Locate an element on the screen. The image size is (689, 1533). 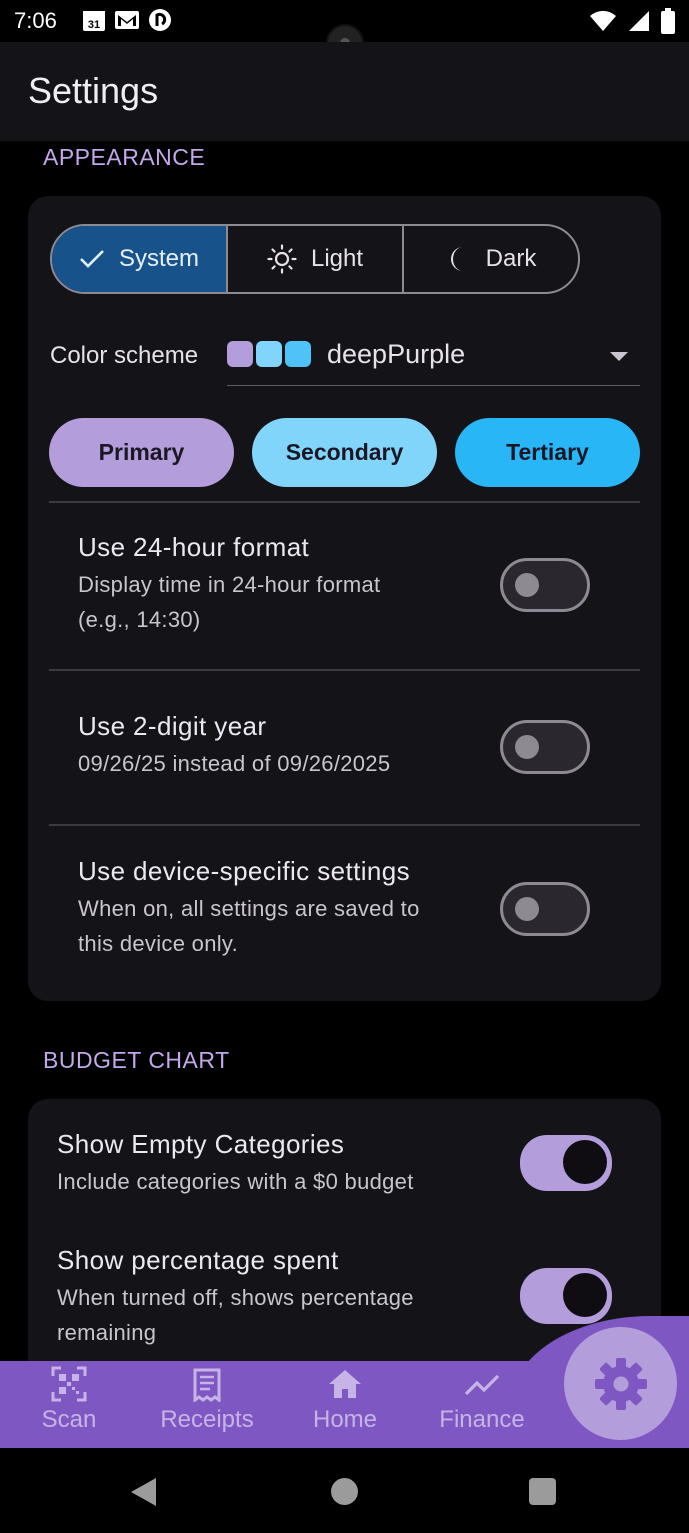
gmail-icon is located at coordinates (127, 20).